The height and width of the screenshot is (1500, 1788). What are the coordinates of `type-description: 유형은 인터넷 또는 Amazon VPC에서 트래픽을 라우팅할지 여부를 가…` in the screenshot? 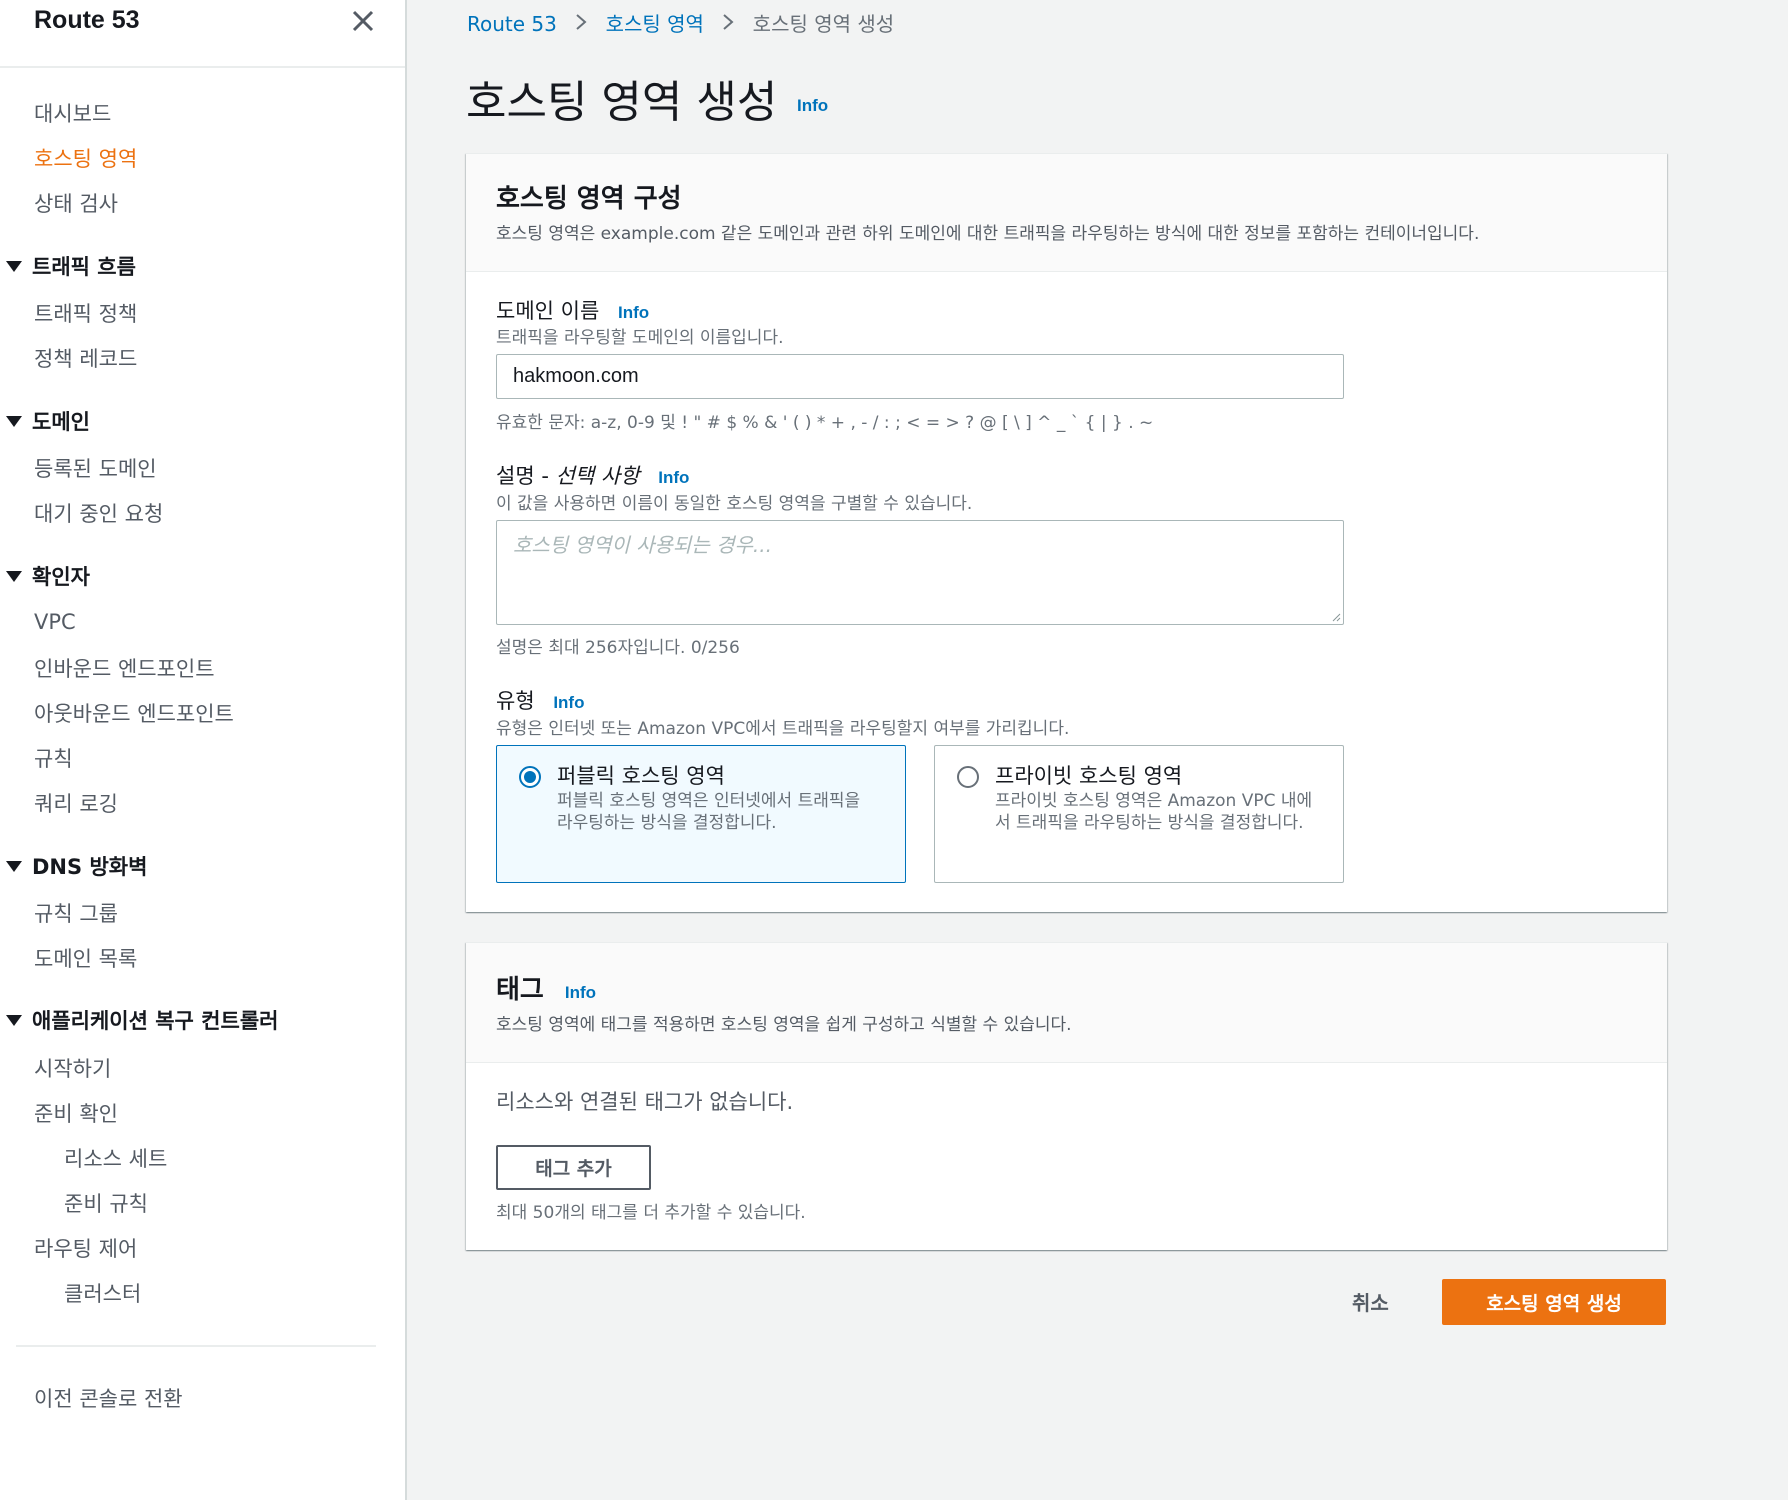 It's located at (783, 729).